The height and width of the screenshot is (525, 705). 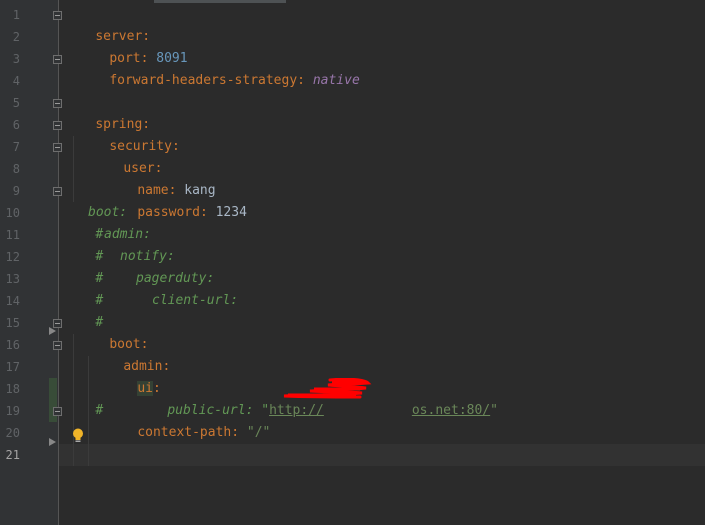 I want to click on yaml-key: password, so click(x=168, y=212).